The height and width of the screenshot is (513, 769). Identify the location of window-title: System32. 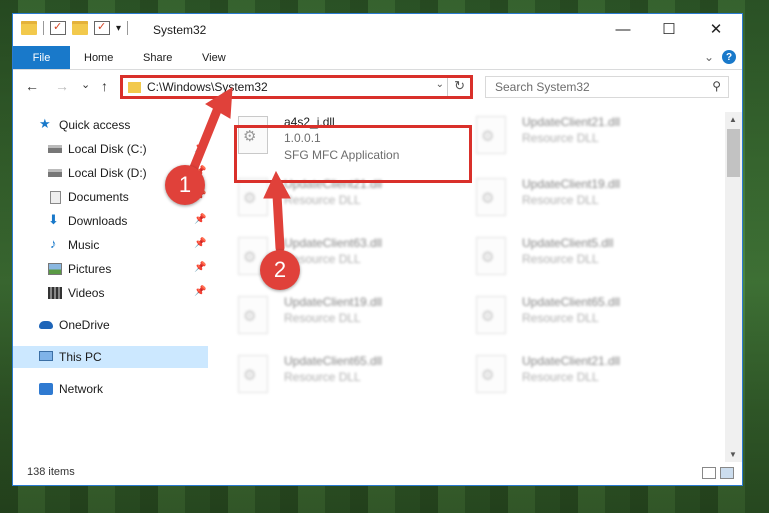
(180, 30).